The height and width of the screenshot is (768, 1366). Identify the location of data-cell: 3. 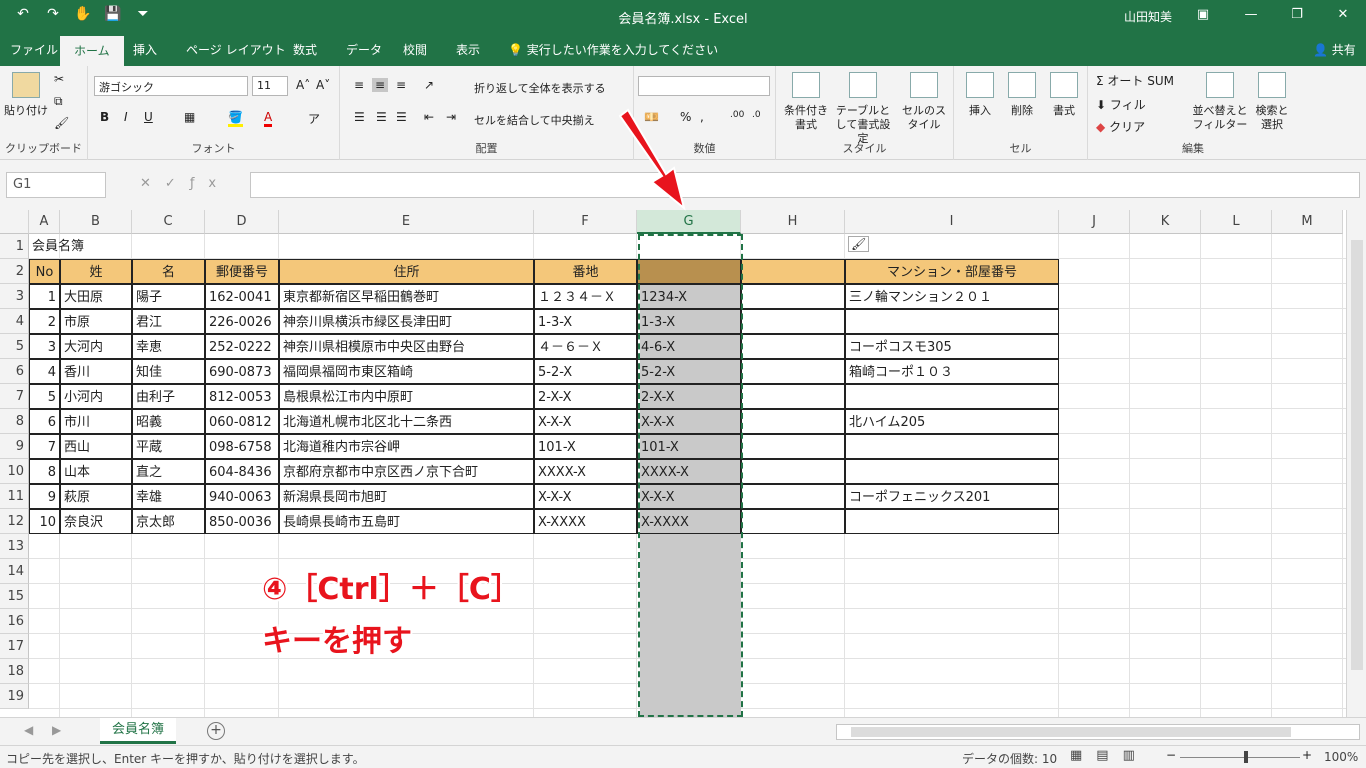
(44, 346).